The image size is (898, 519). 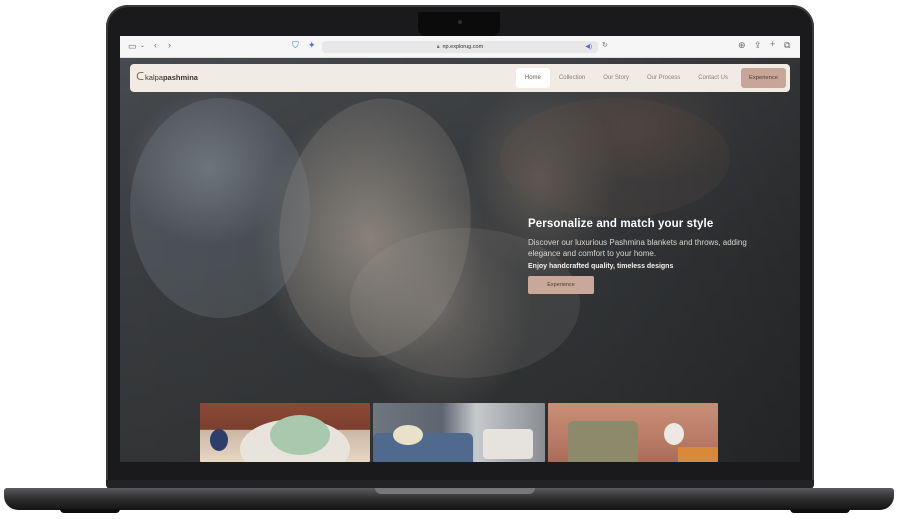 I want to click on camera-icon, so click(x=460, y=22).